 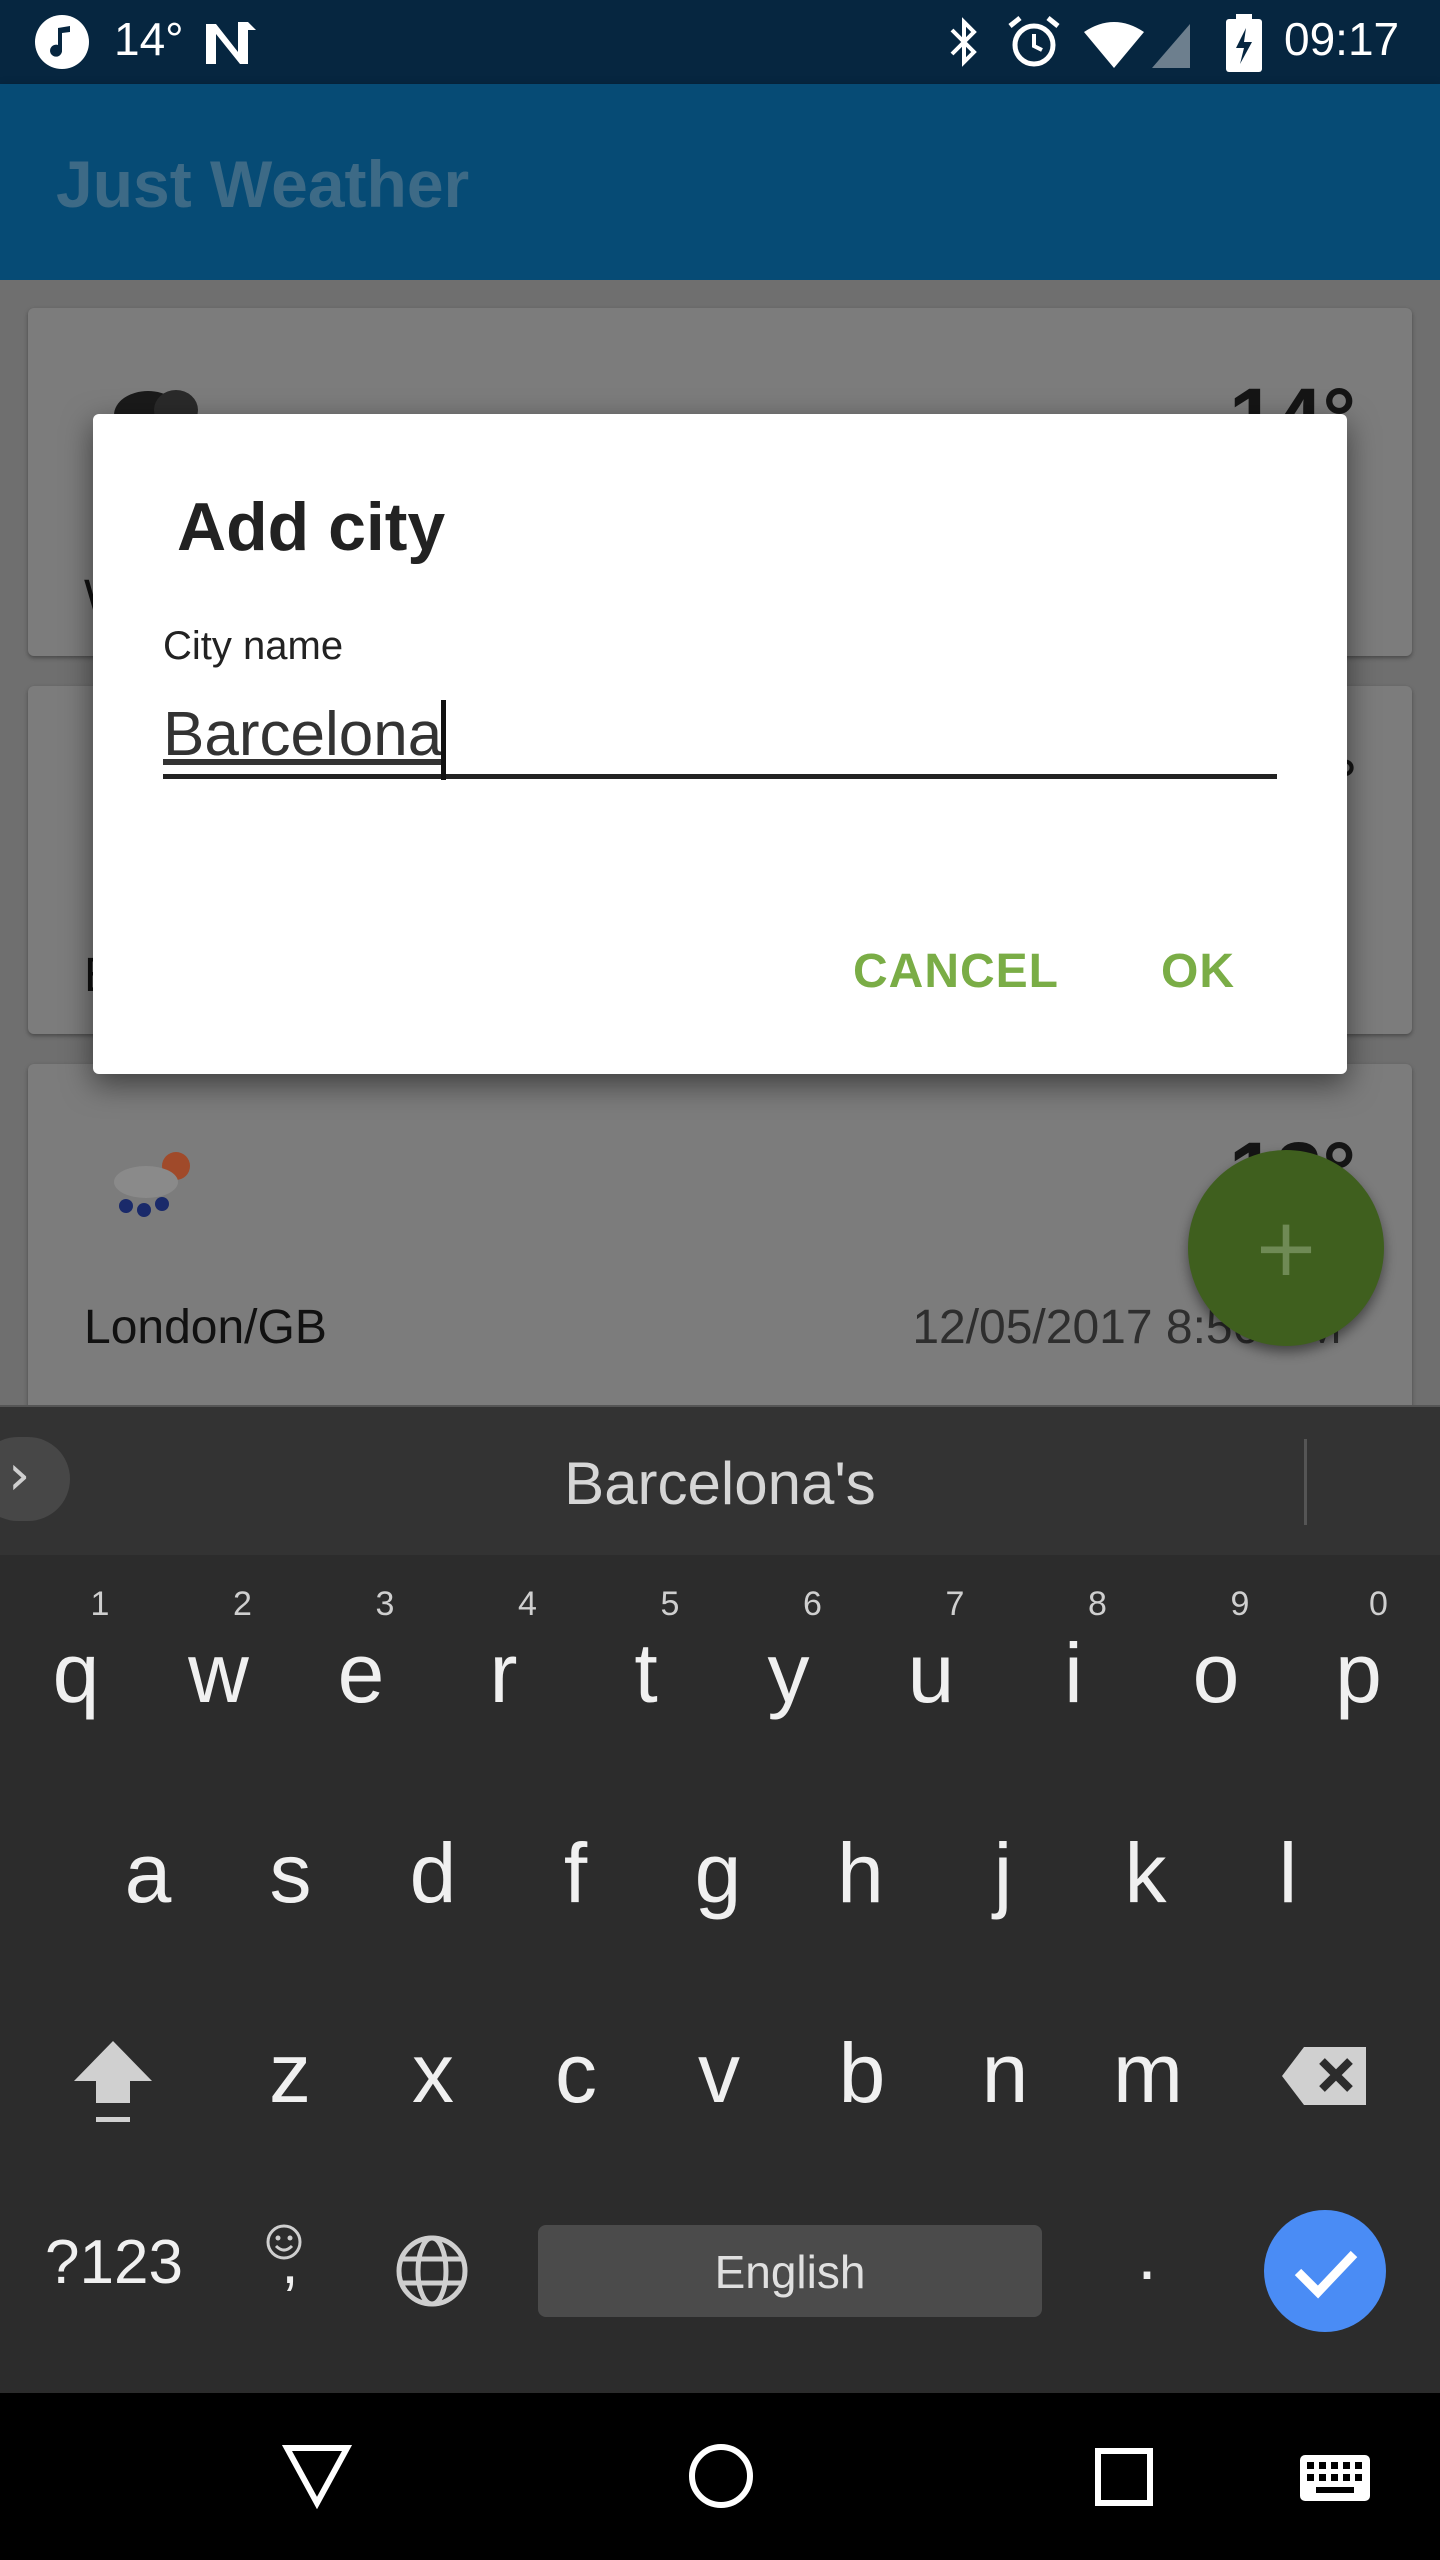 I want to click on key-p: p, so click(x=1359, y=1673).